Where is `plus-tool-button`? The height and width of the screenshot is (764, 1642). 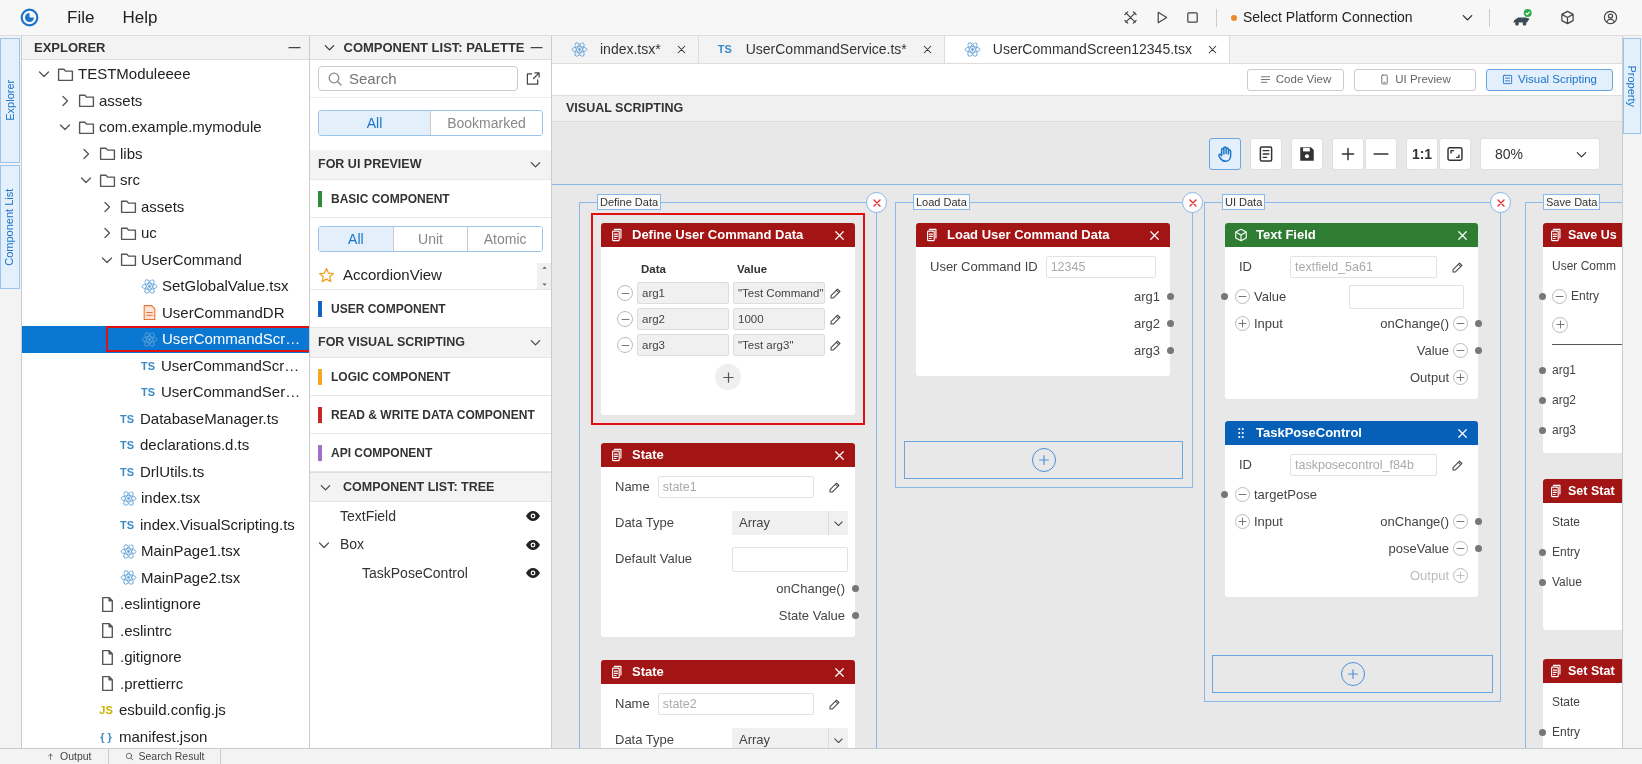
plus-tool-button is located at coordinates (1348, 154).